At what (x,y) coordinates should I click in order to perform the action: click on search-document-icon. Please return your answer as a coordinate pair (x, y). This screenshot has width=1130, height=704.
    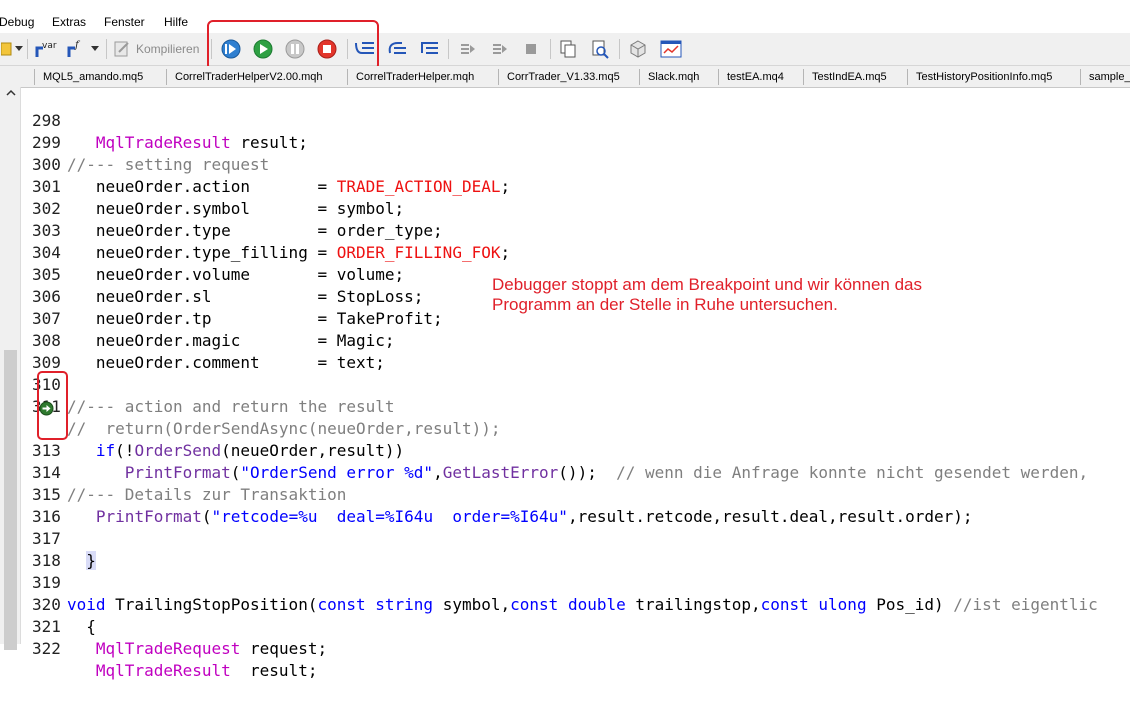
    Looking at the image, I should click on (600, 49).